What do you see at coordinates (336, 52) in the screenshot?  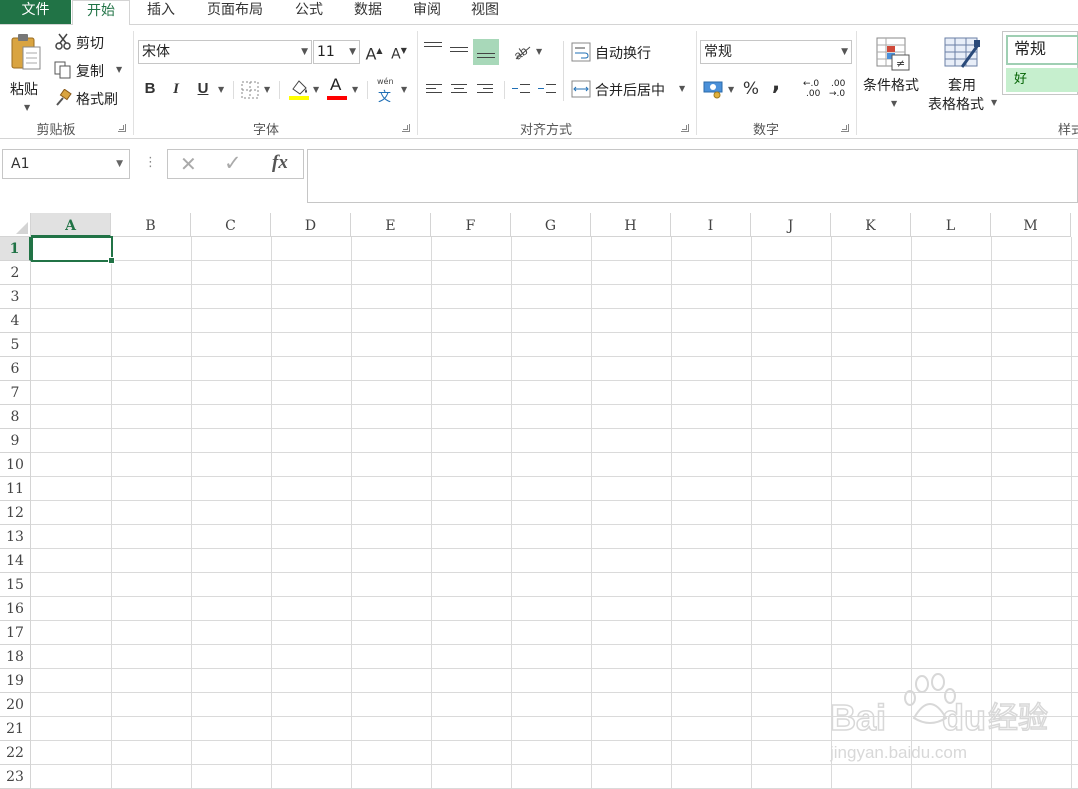 I see `font-size-select: 11 ▼` at bounding box center [336, 52].